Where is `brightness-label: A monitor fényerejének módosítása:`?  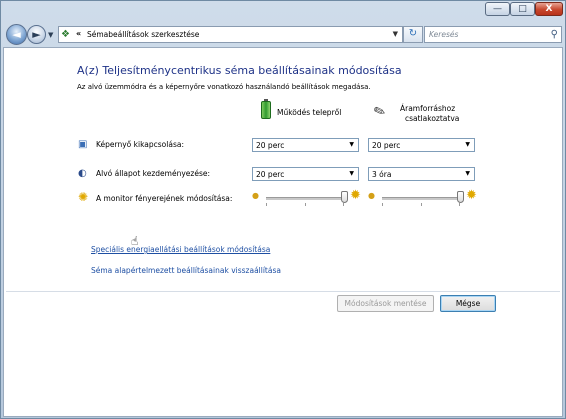 brightness-label: A monitor fényerejének módosítása: is located at coordinates (164, 198).